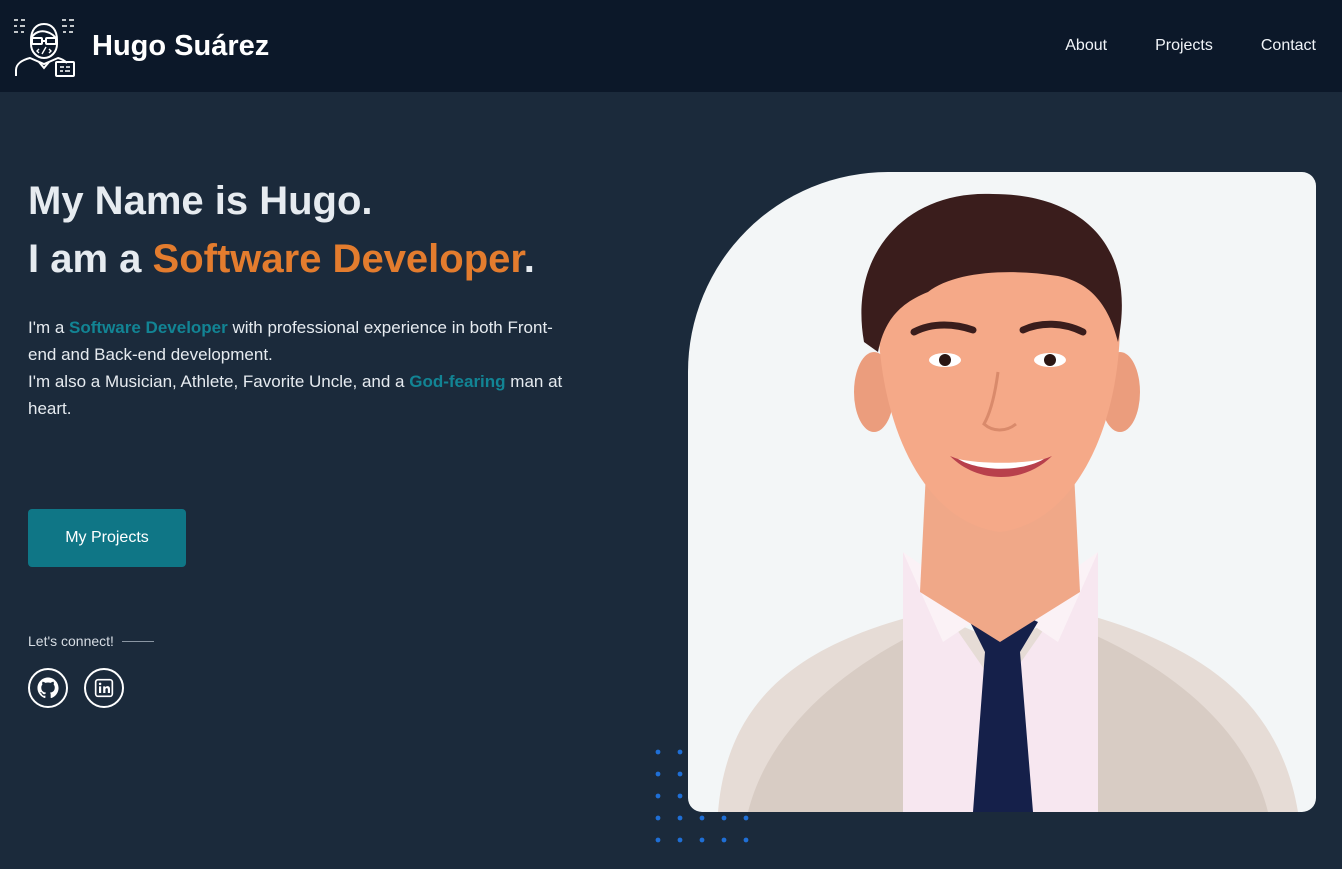 The height and width of the screenshot is (869, 1342). I want to click on brand-name: Hugo Suárez, so click(181, 45).